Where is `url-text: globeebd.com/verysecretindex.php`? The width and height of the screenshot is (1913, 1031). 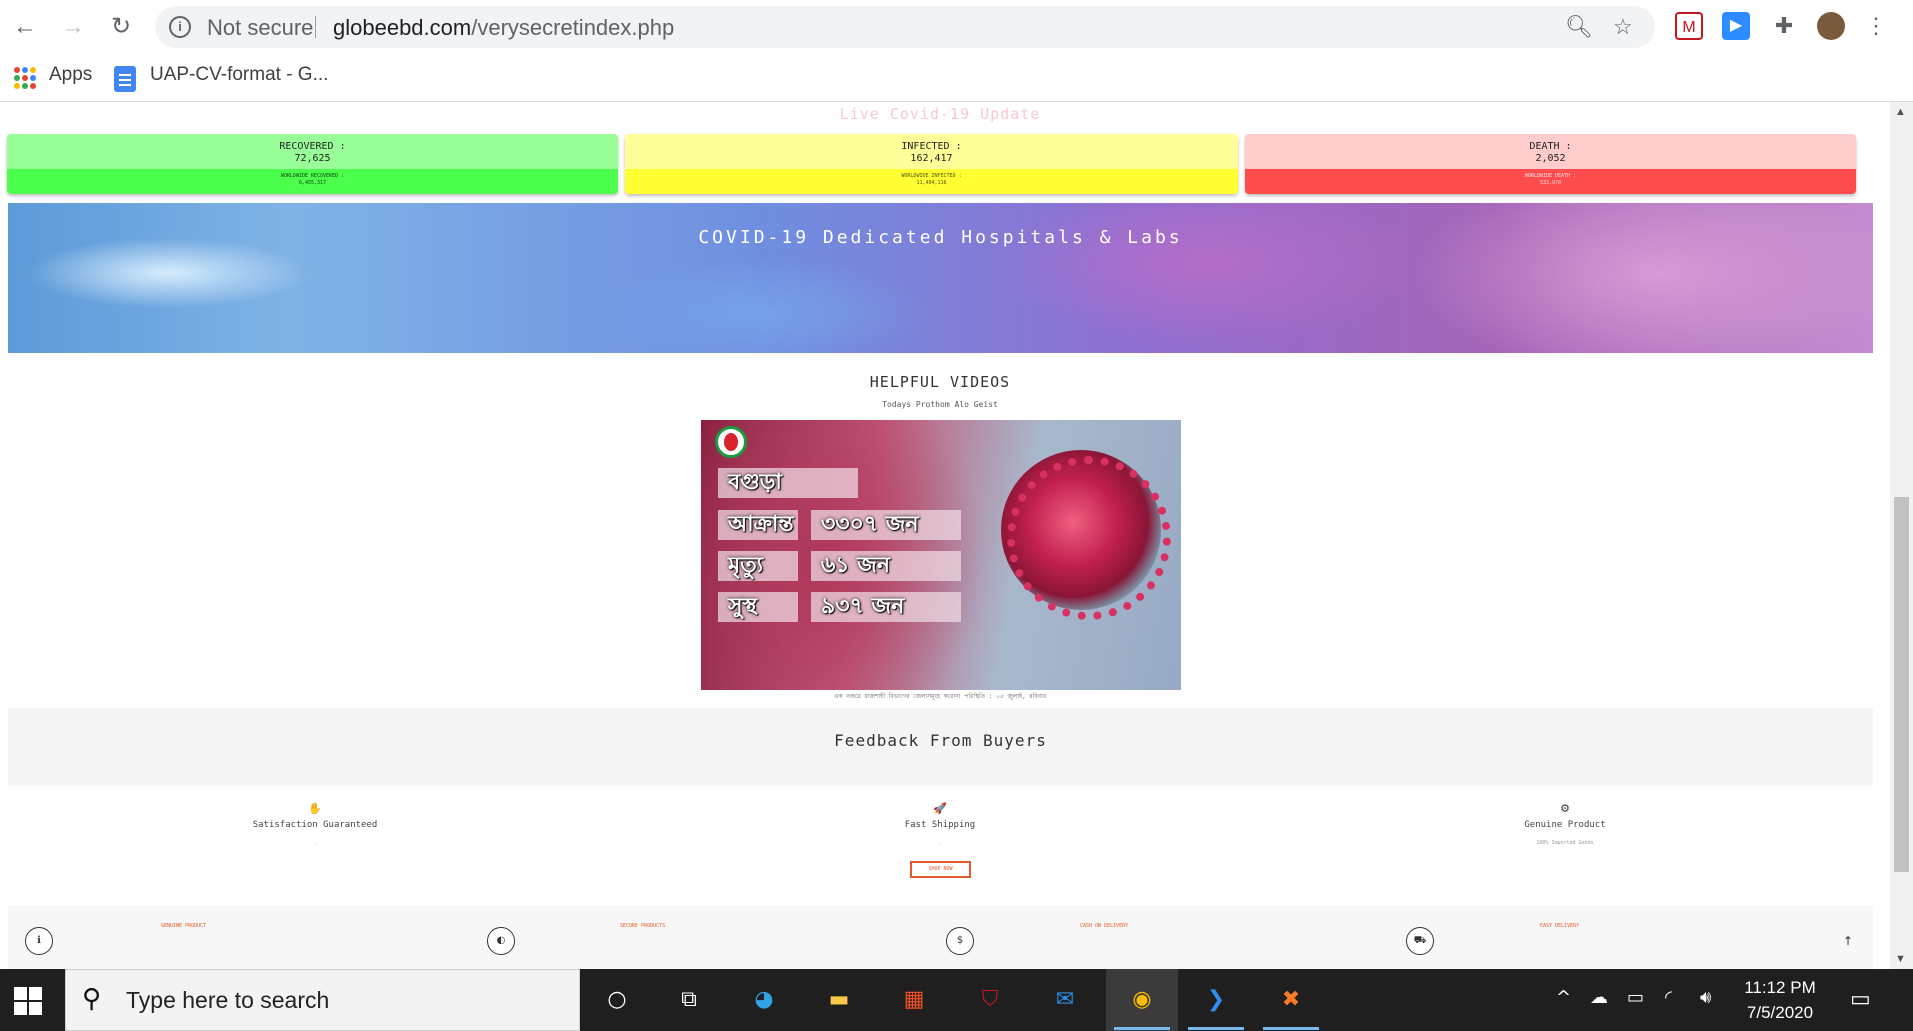
url-text: globeebd.com/verysecretindex.php is located at coordinates (503, 28).